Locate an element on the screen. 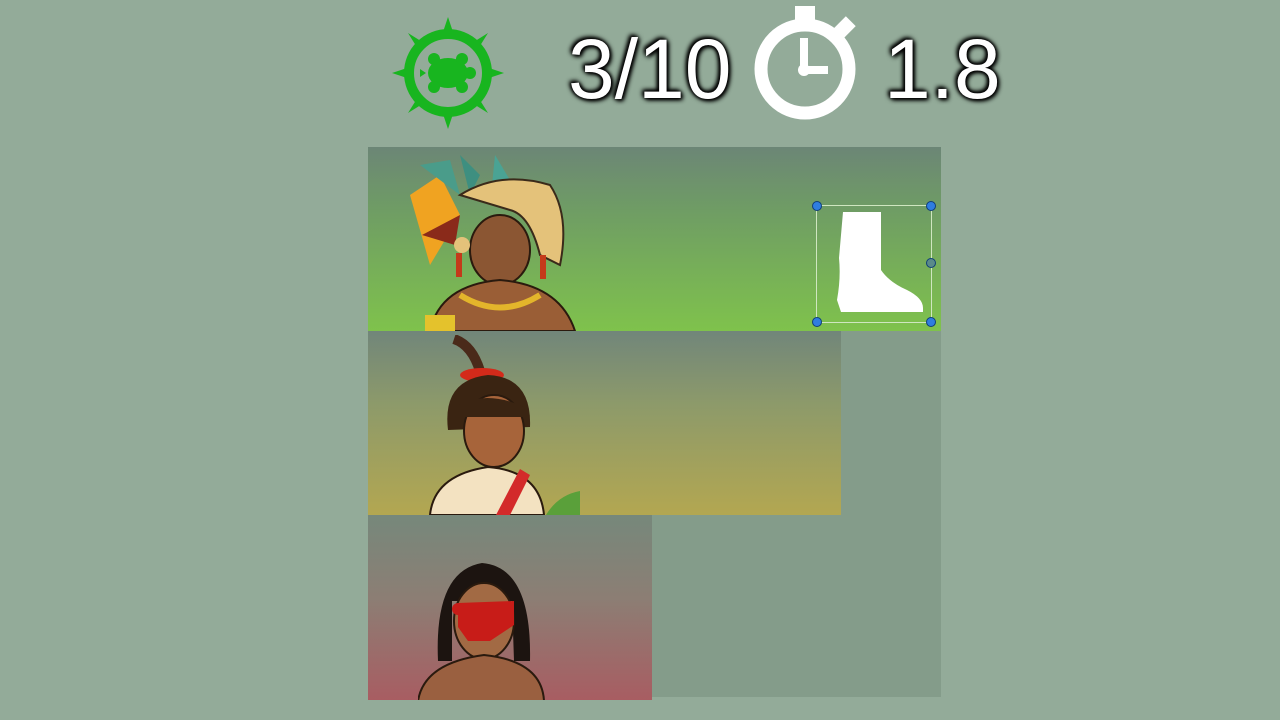  character-panel-painted-man is located at coordinates (510, 607).